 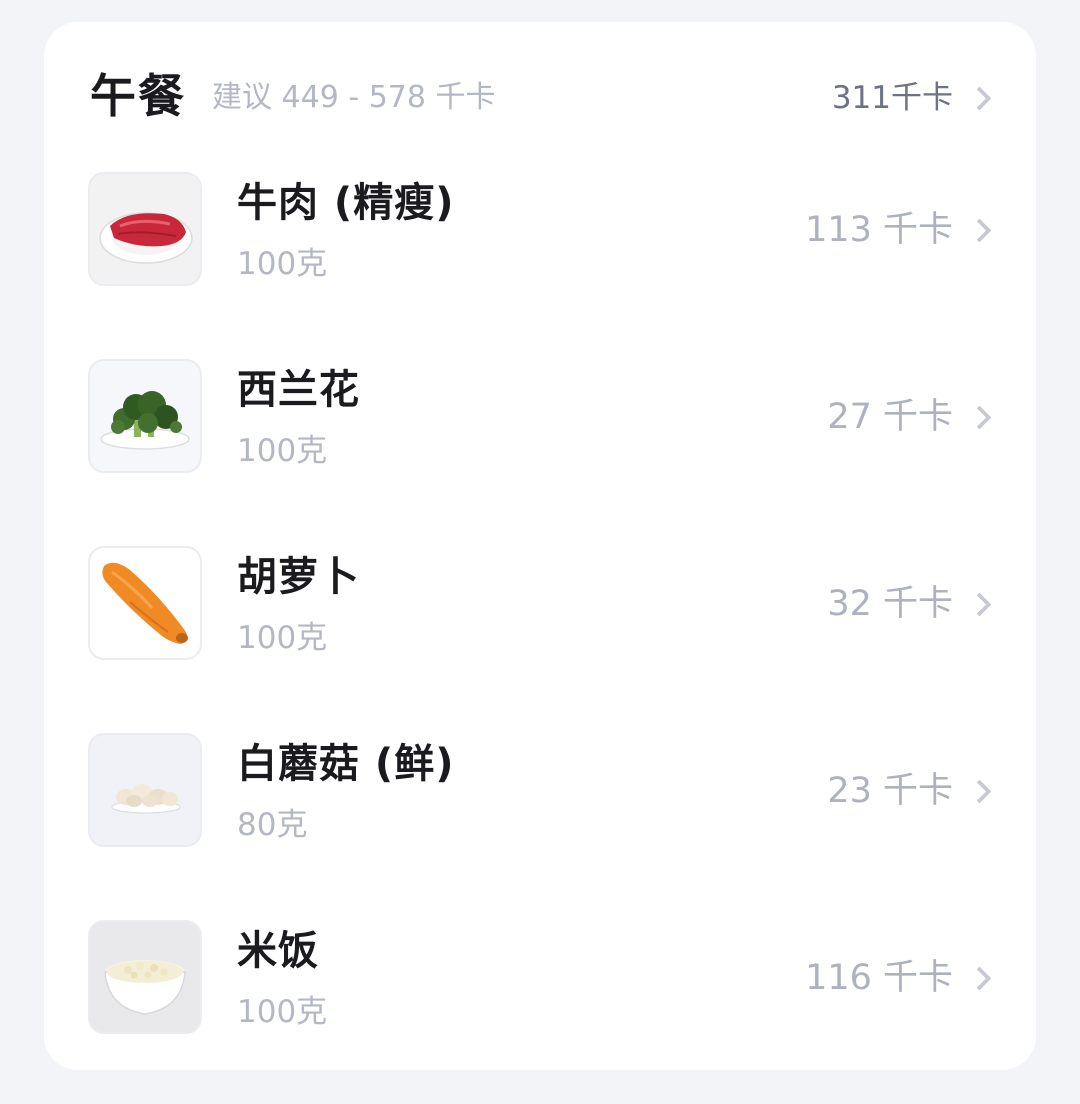 I want to click on food-name: 胡萝卜, so click(x=298, y=577).